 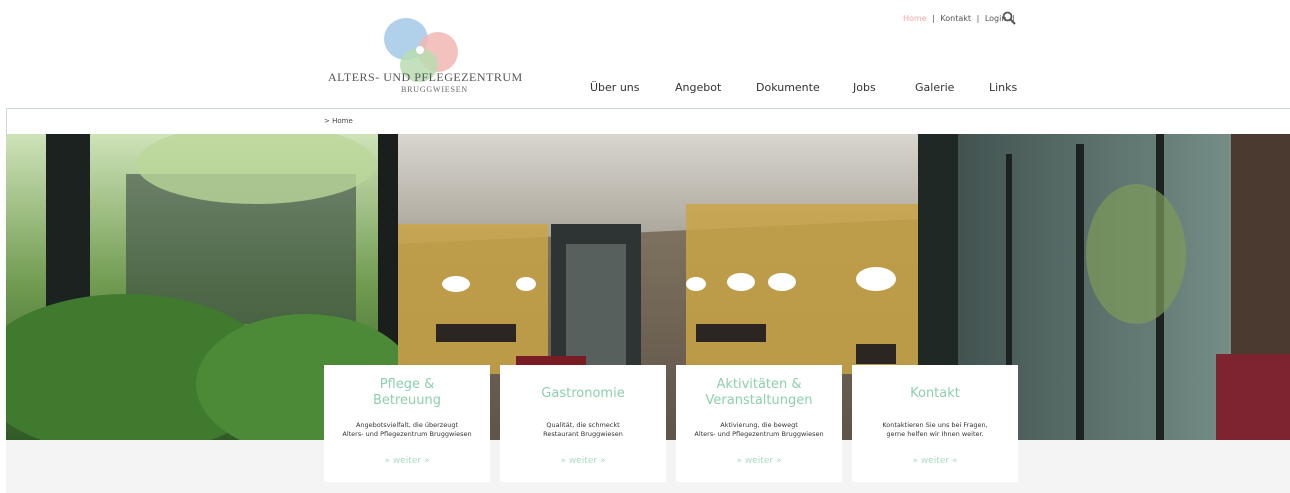 What do you see at coordinates (935, 461) in the screenshot?
I see `card-more-link: » weiter «` at bounding box center [935, 461].